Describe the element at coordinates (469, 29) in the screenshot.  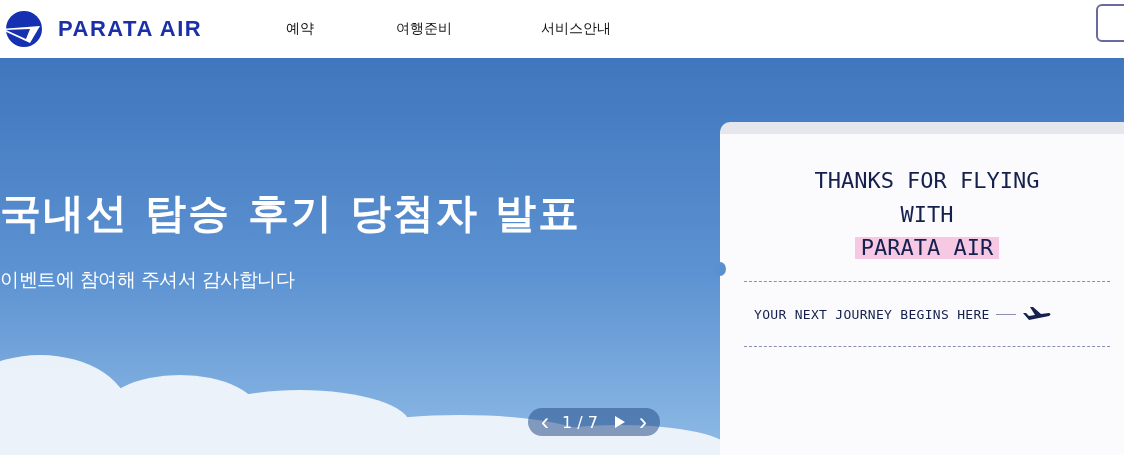
I see `nav-link: 여행준비` at that location.